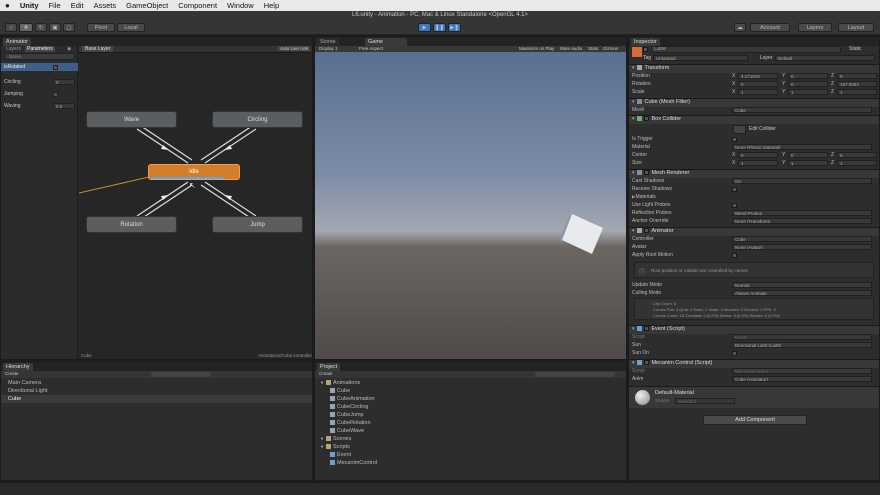 This screenshot has width=880, height=495. I want to click on animator-component-header: ▼ Animator, so click(754, 231).